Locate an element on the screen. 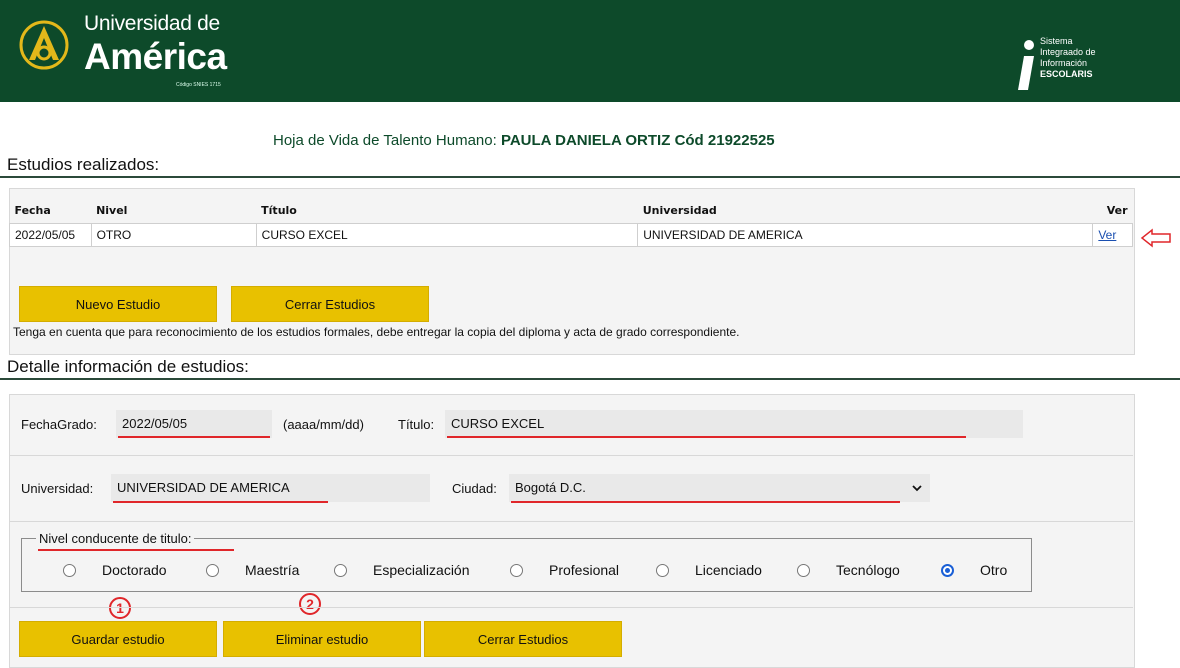 Image resolution: width=1180 pixels, height=668 pixels. ciudad-value: Bogotá D.C. is located at coordinates (550, 487).